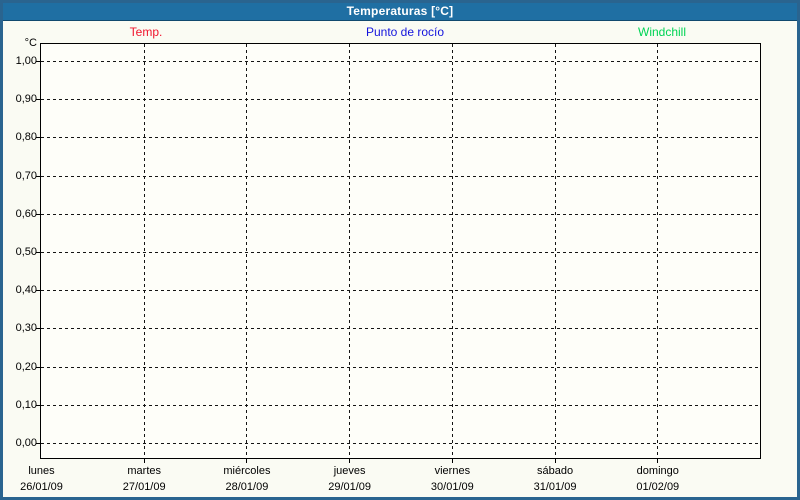 This screenshot has width=800, height=500. I want to click on x-axis-day-label: martes, so click(144, 471).